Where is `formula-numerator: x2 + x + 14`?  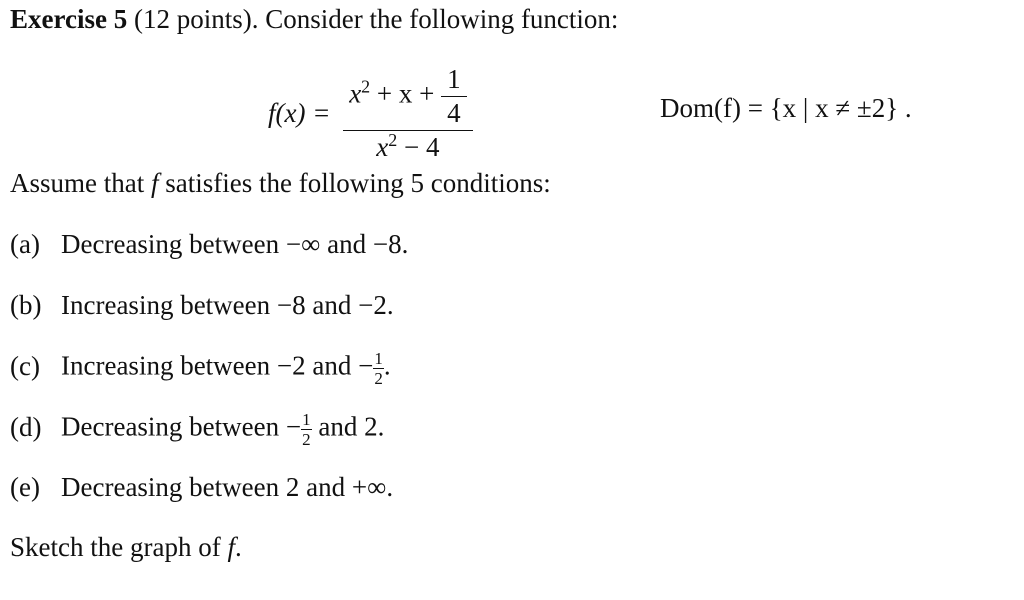 formula-numerator: x2 + x + 14 is located at coordinates (407, 98).